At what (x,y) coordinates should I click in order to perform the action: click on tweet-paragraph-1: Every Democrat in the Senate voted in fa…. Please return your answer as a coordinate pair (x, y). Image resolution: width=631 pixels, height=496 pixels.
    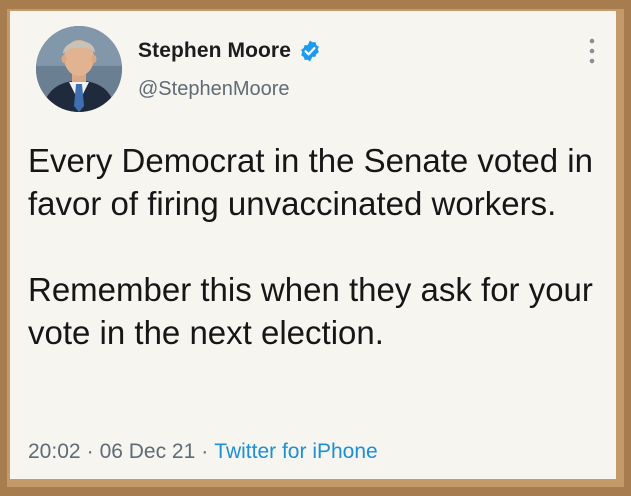
    Looking at the image, I should click on (310, 182).